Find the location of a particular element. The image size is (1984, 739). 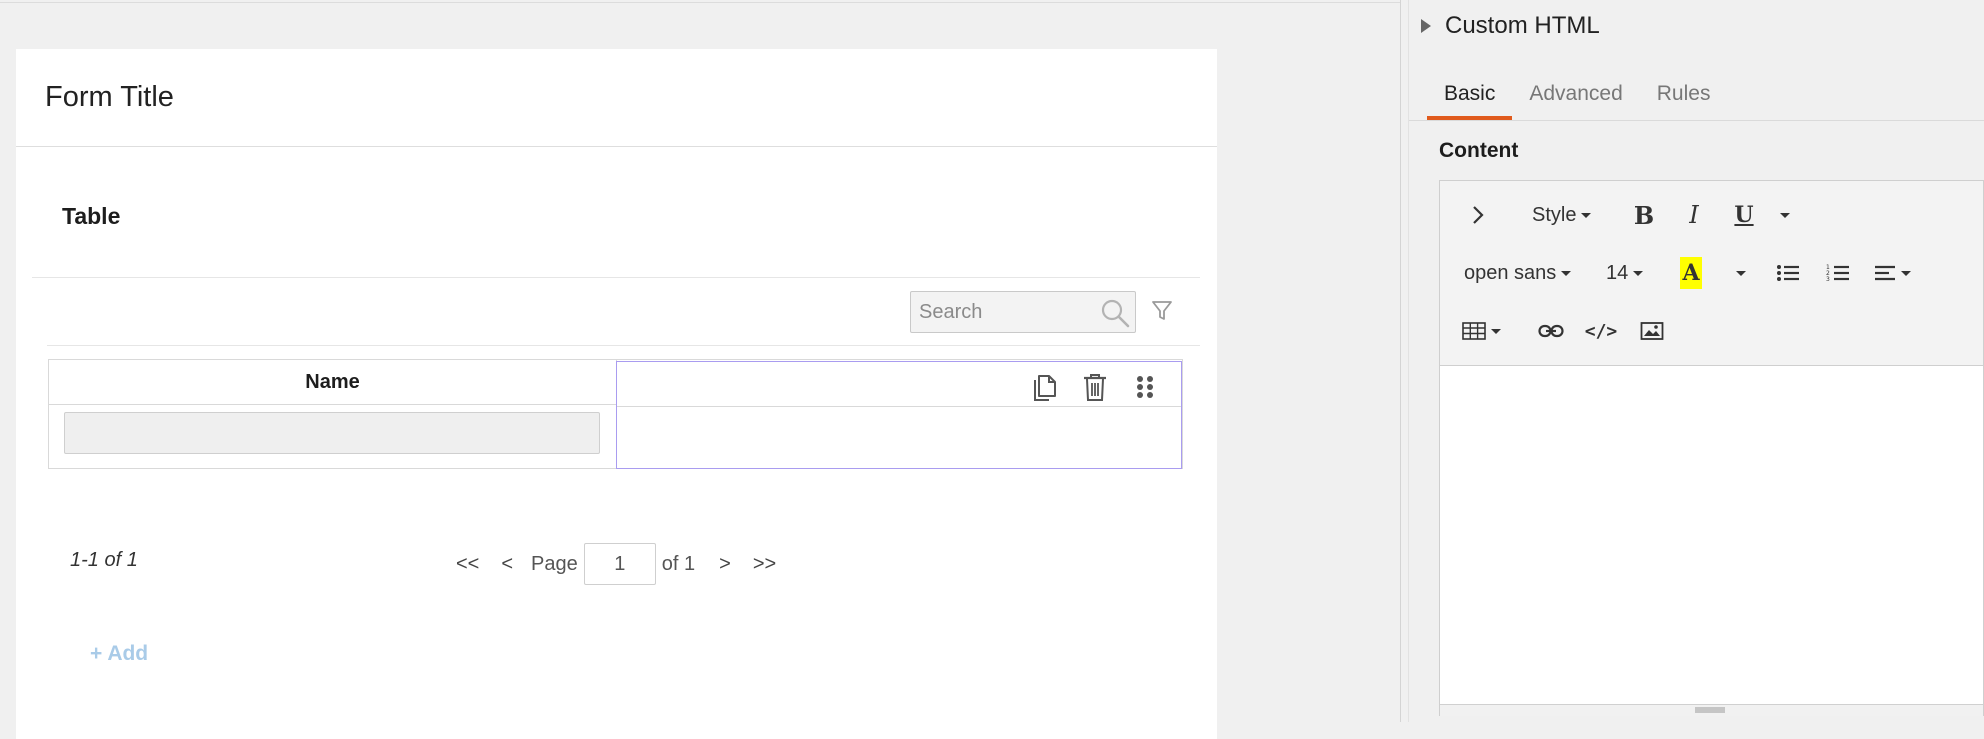

editor-toolbar: Style B I U open sans 14 A 1 2 3 </> is located at coordinates (1711, 273).